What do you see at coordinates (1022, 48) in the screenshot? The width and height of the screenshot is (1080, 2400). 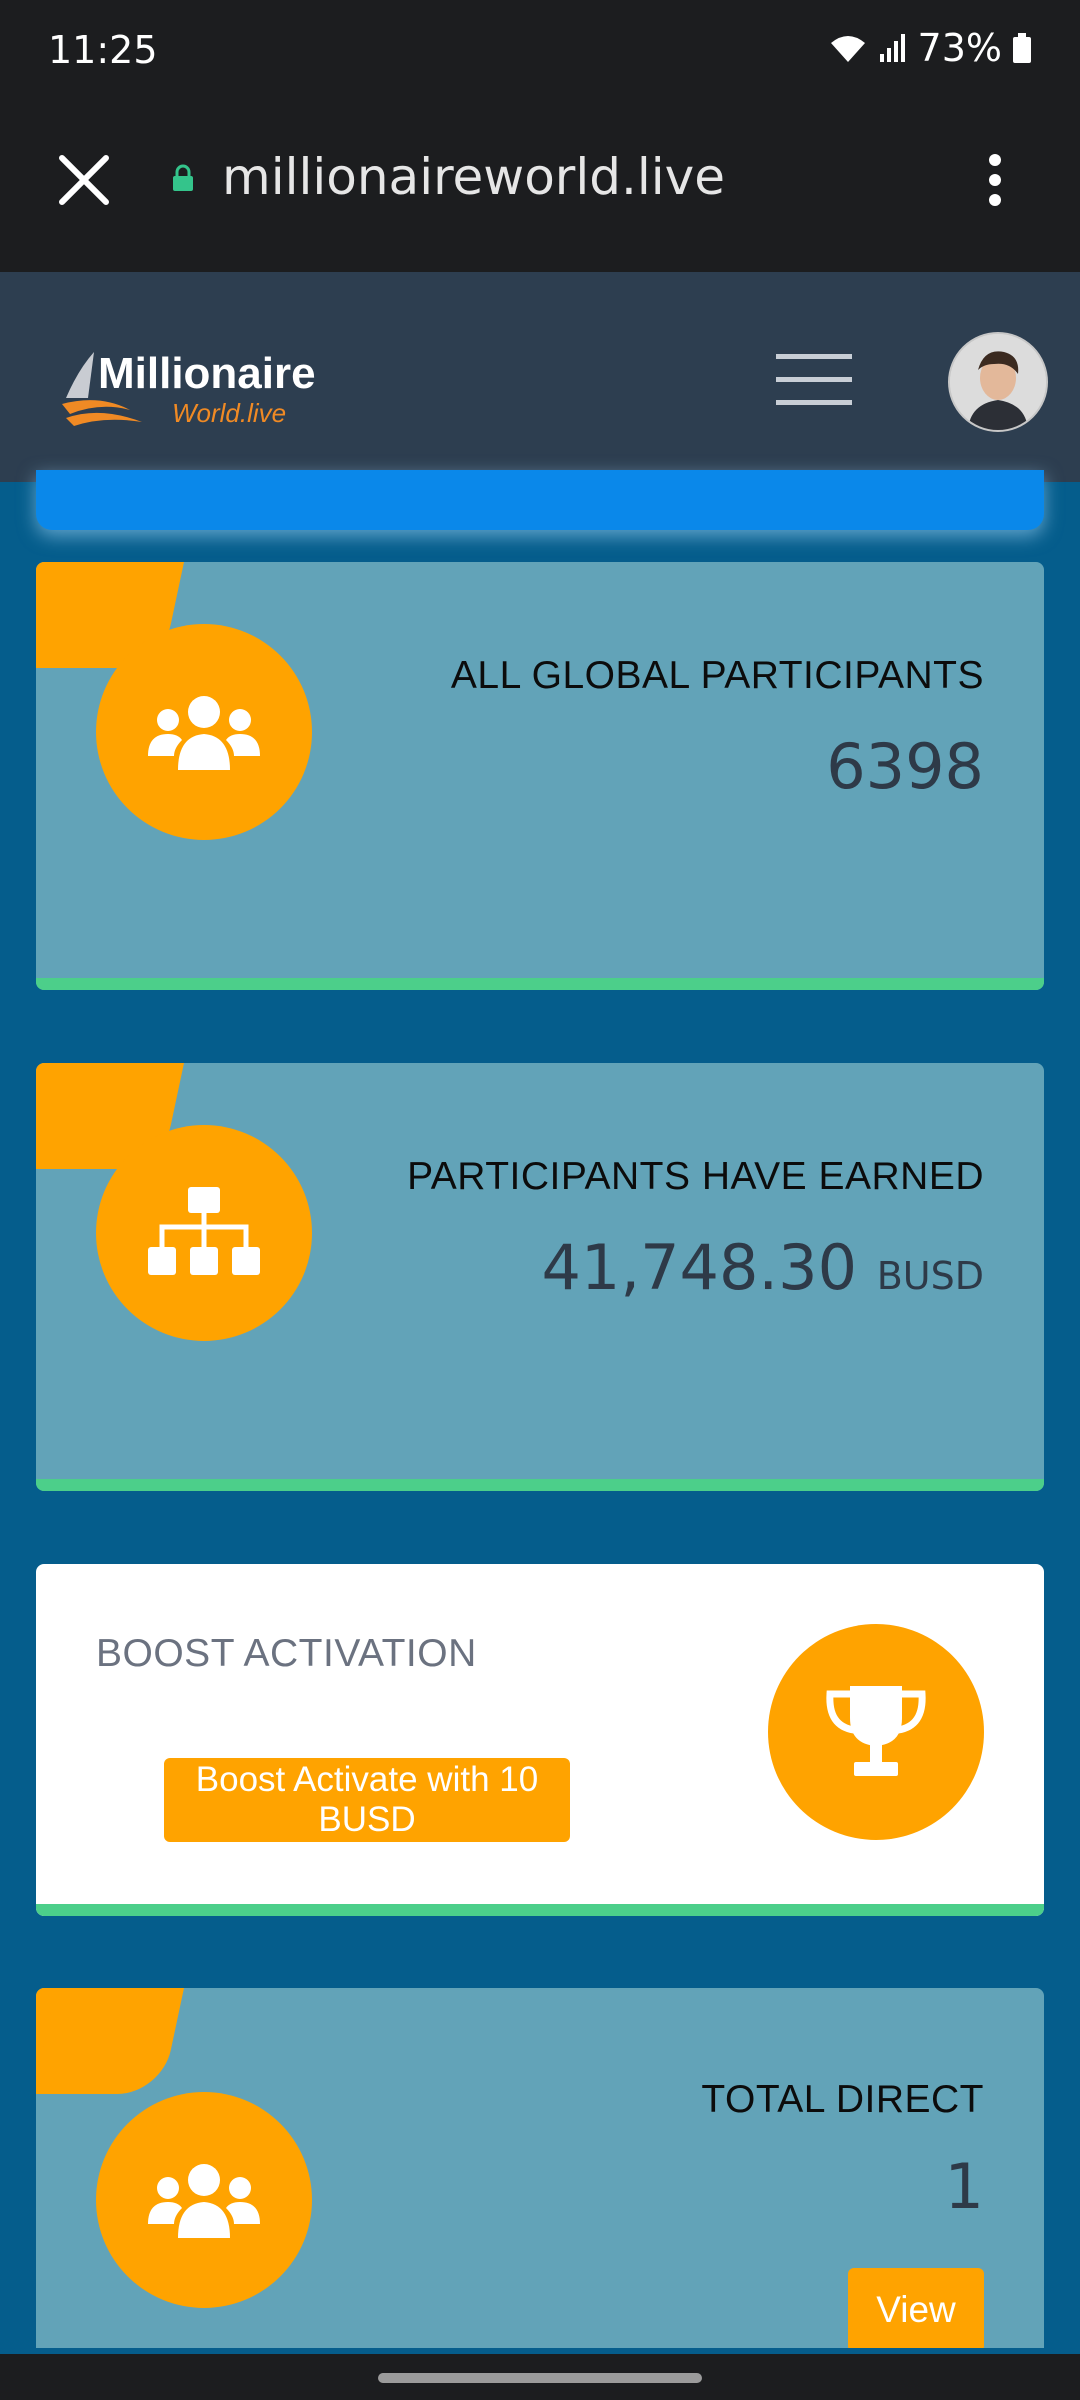 I see `battery-icon` at bounding box center [1022, 48].